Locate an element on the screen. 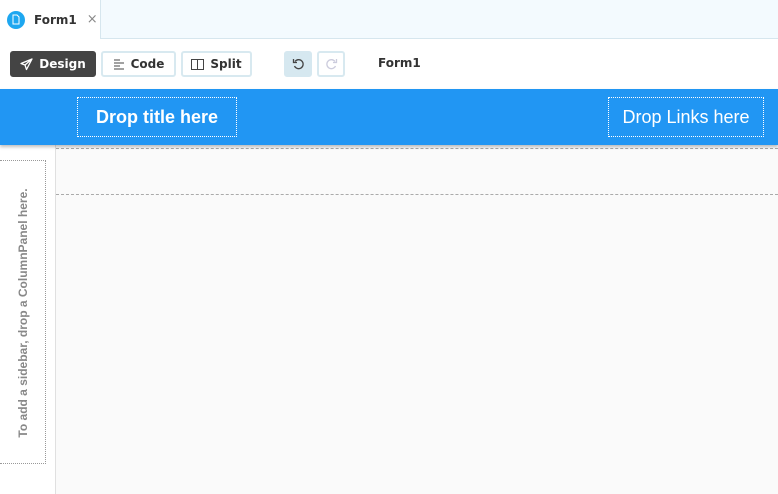  form-file-icon is located at coordinates (16, 19).